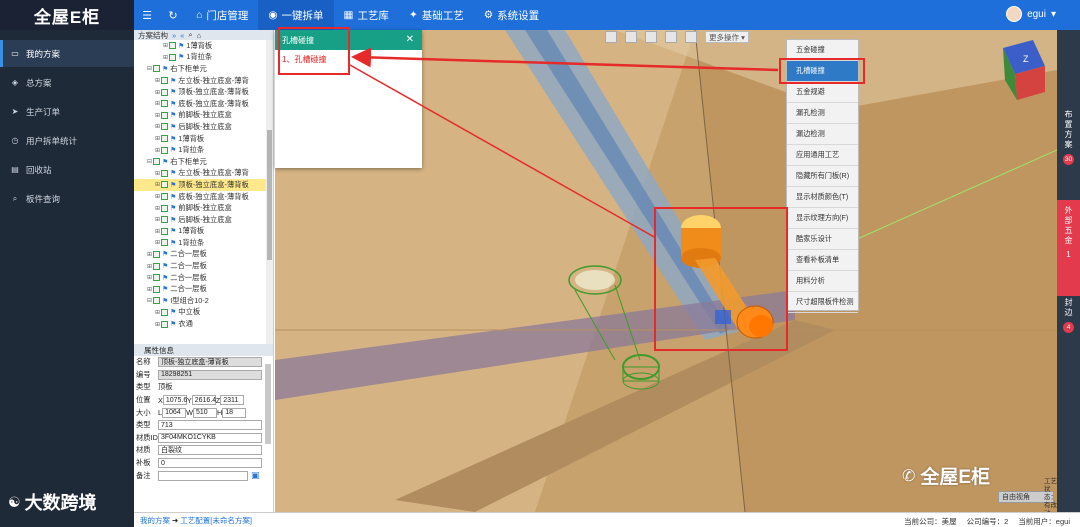 This screenshot has height=527, width=1080. What do you see at coordinates (155, 520) in the screenshot?
I see `breadcrumb-root: 我的方案` at bounding box center [155, 520].